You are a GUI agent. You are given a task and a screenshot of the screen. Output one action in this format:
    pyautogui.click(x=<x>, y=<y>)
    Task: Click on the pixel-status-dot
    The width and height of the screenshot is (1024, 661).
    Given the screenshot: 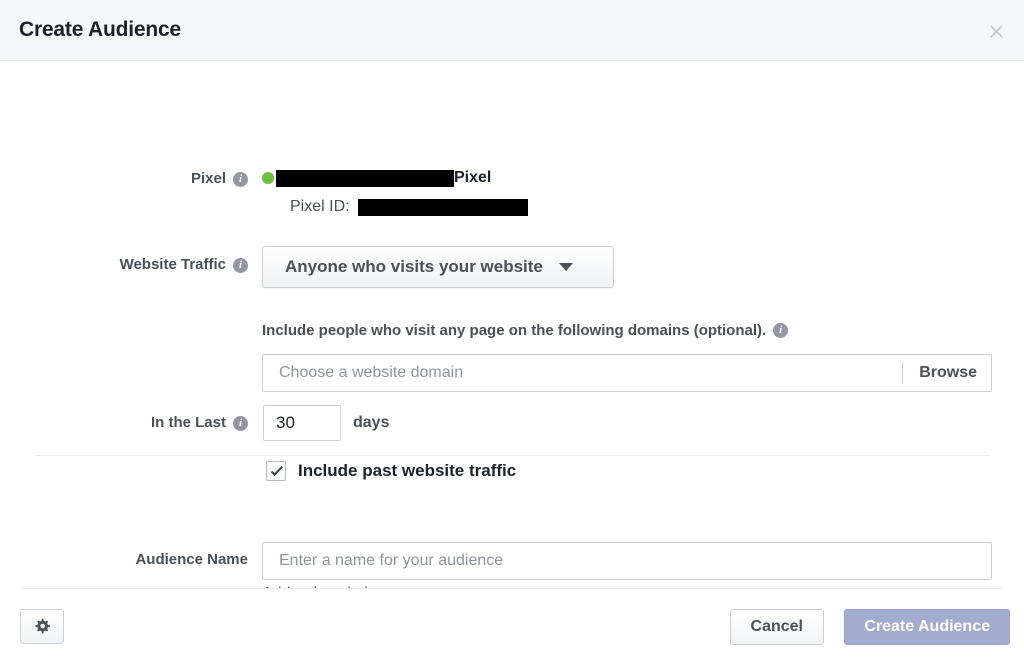 What is the action you would take?
    pyautogui.click(x=268, y=178)
    